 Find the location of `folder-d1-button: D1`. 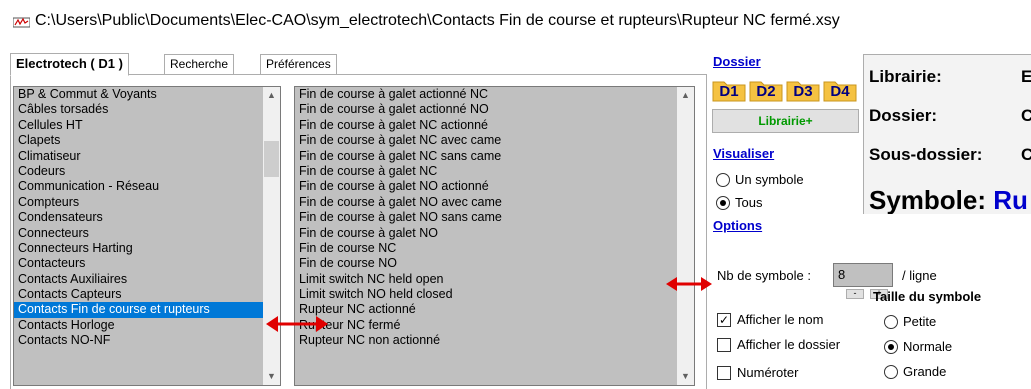

folder-d1-button: D1 is located at coordinates (729, 90).